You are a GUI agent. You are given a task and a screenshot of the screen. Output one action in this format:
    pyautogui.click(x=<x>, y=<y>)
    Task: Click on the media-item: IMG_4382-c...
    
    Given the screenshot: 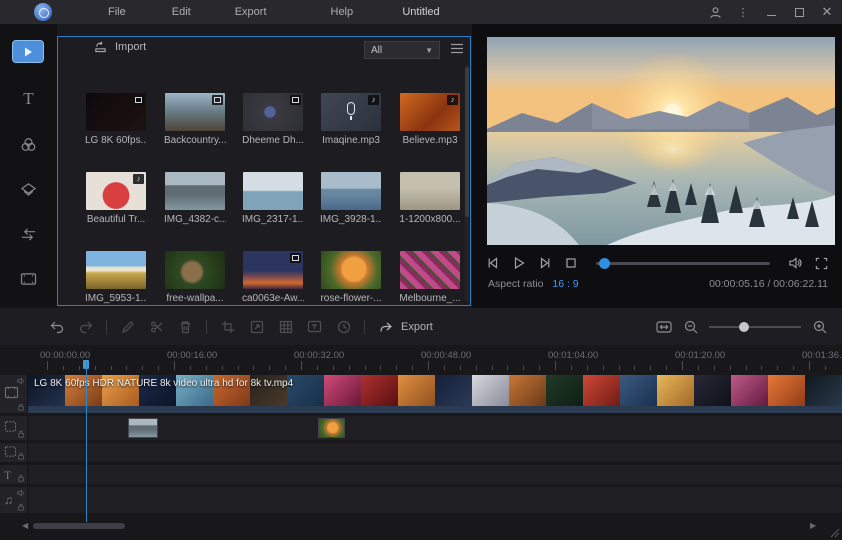 What is the action you would take?
    pyautogui.click(x=195, y=198)
    